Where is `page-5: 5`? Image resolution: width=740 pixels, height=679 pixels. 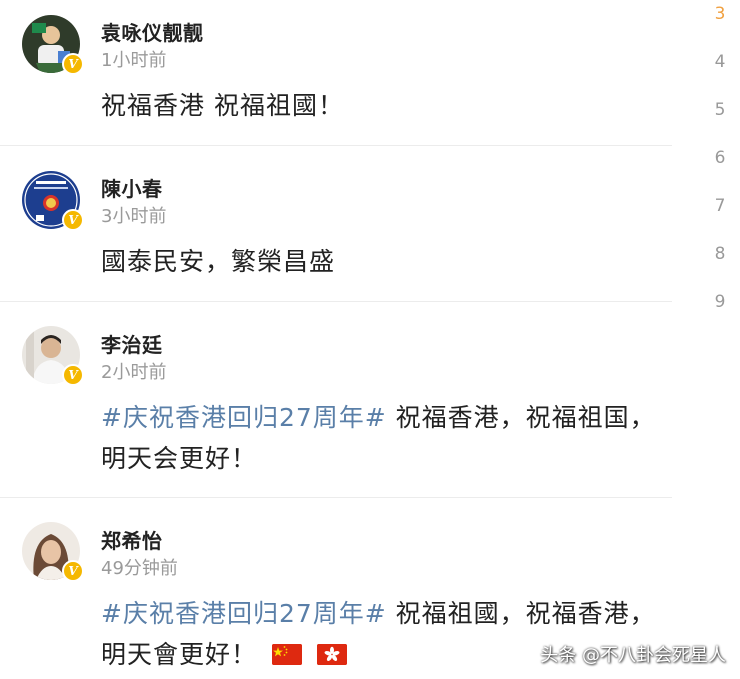 page-5: 5 is located at coordinates (720, 110).